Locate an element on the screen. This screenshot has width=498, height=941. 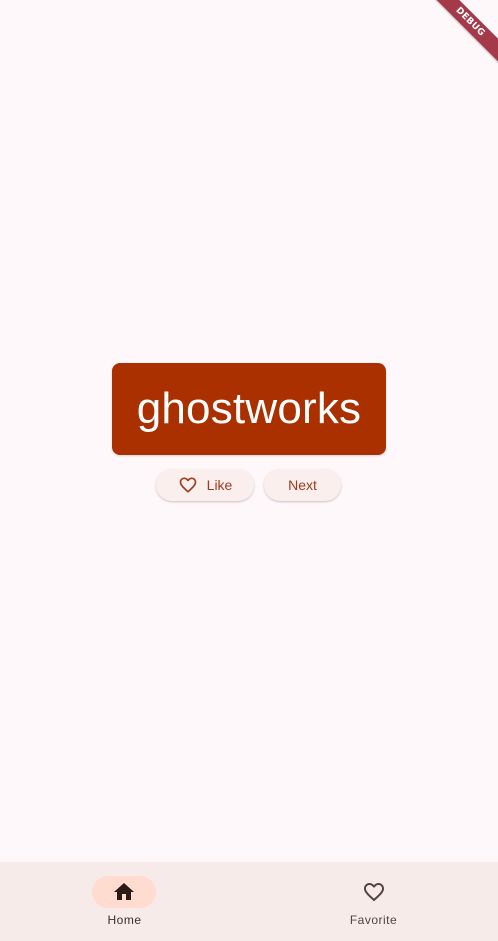
next-button: Next is located at coordinates (302, 485).